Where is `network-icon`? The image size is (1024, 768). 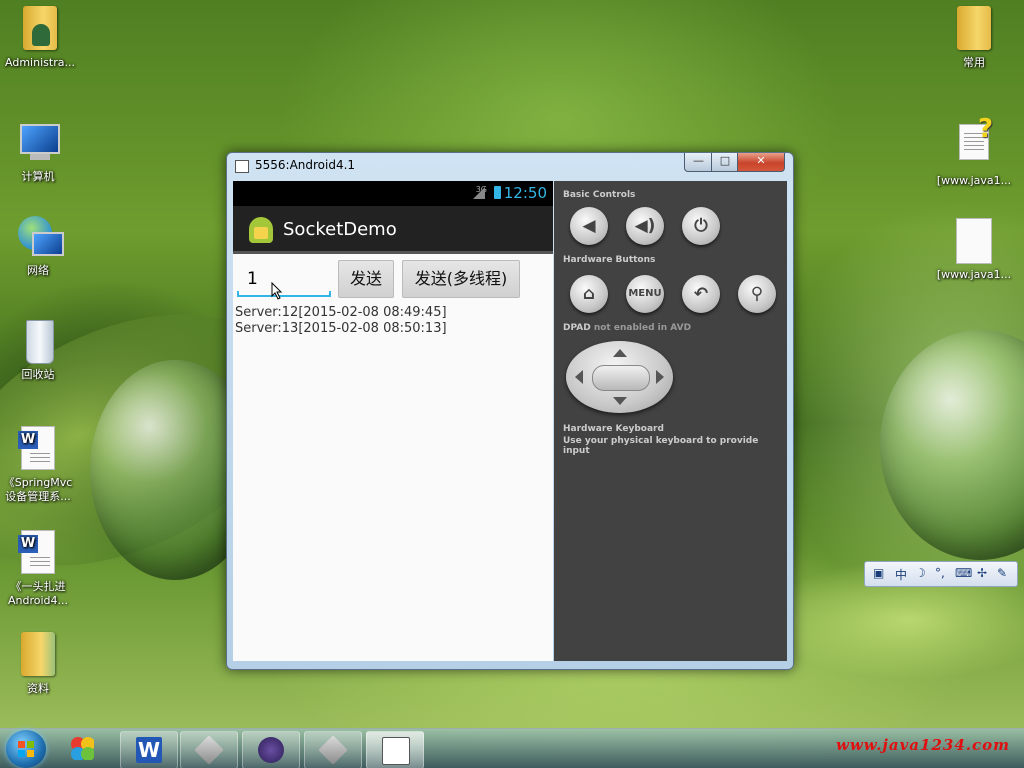 network-icon is located at coordinates (40, 238).